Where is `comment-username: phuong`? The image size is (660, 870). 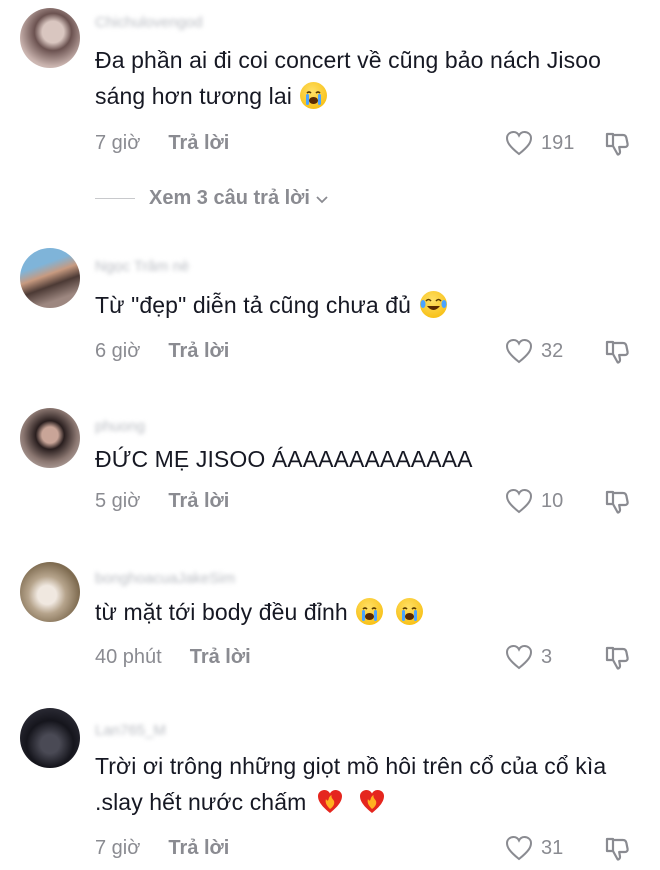 comment-username: phuong is located at coordinates (120, 426).